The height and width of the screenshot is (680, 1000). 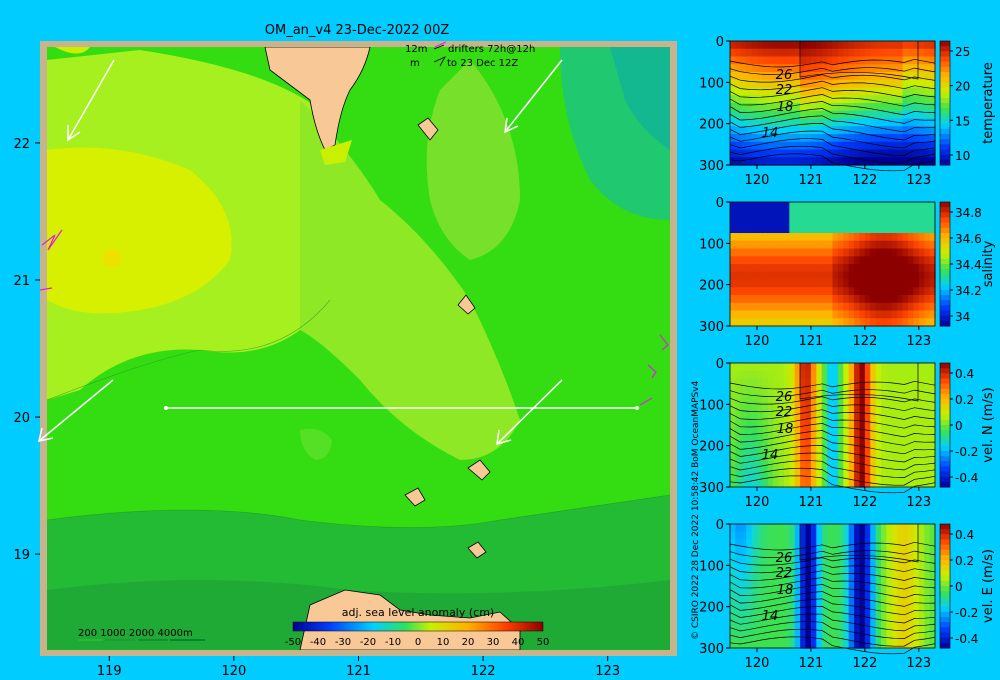 What do you see at coordinates (711, 244) in the screenshot?
I see `panel-y-tick-label: 100` at bounding box center [711, 244].